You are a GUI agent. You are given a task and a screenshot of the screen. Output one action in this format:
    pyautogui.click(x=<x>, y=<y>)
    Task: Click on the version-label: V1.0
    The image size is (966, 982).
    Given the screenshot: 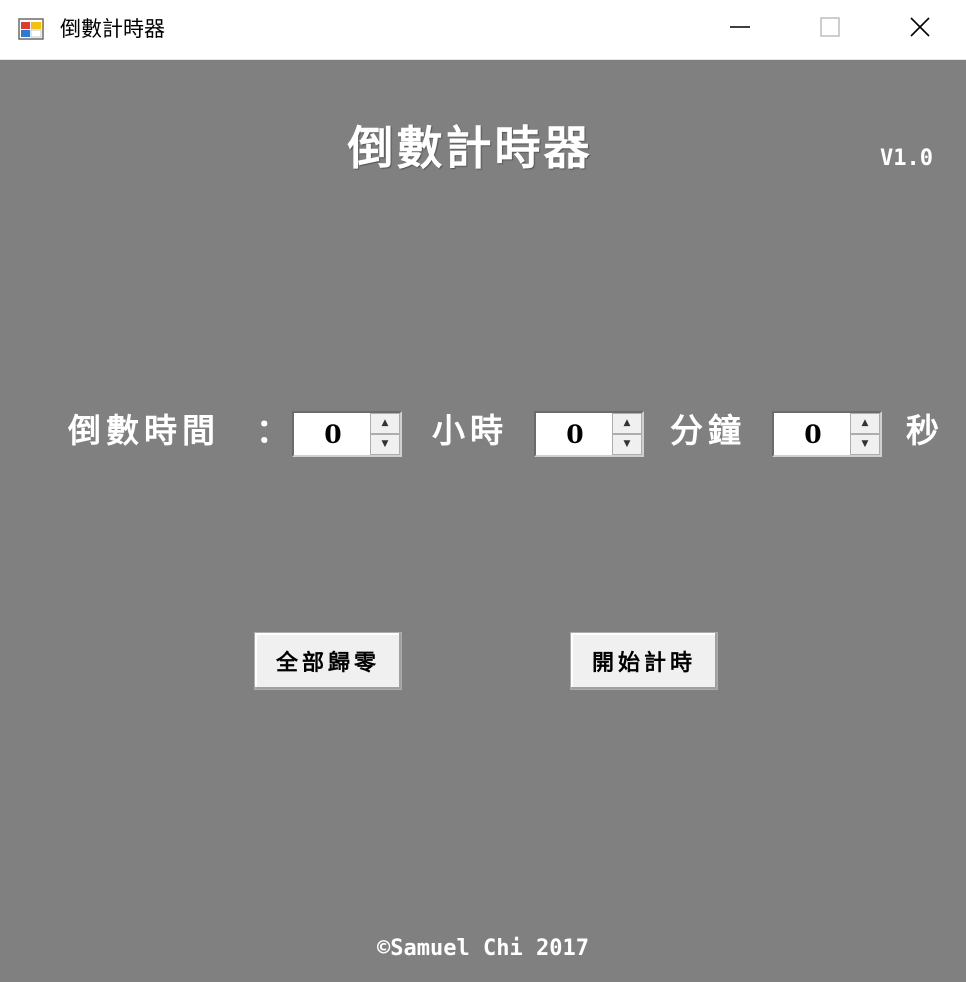 What is the action you would take?
    pyautogui.click(x=906, y=158)
    